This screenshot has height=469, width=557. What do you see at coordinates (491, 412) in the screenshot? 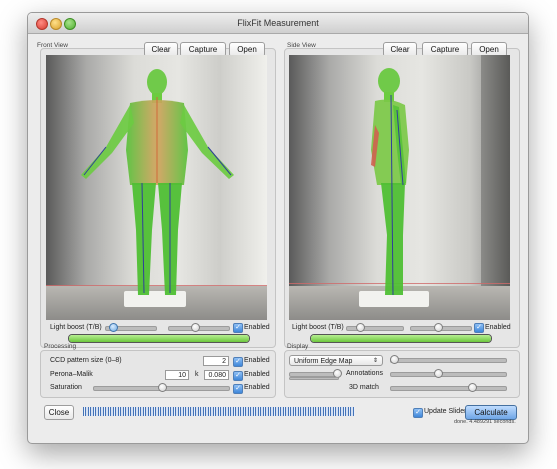
I see `calculate-button: Calculate` at bounding box center [491, 412].